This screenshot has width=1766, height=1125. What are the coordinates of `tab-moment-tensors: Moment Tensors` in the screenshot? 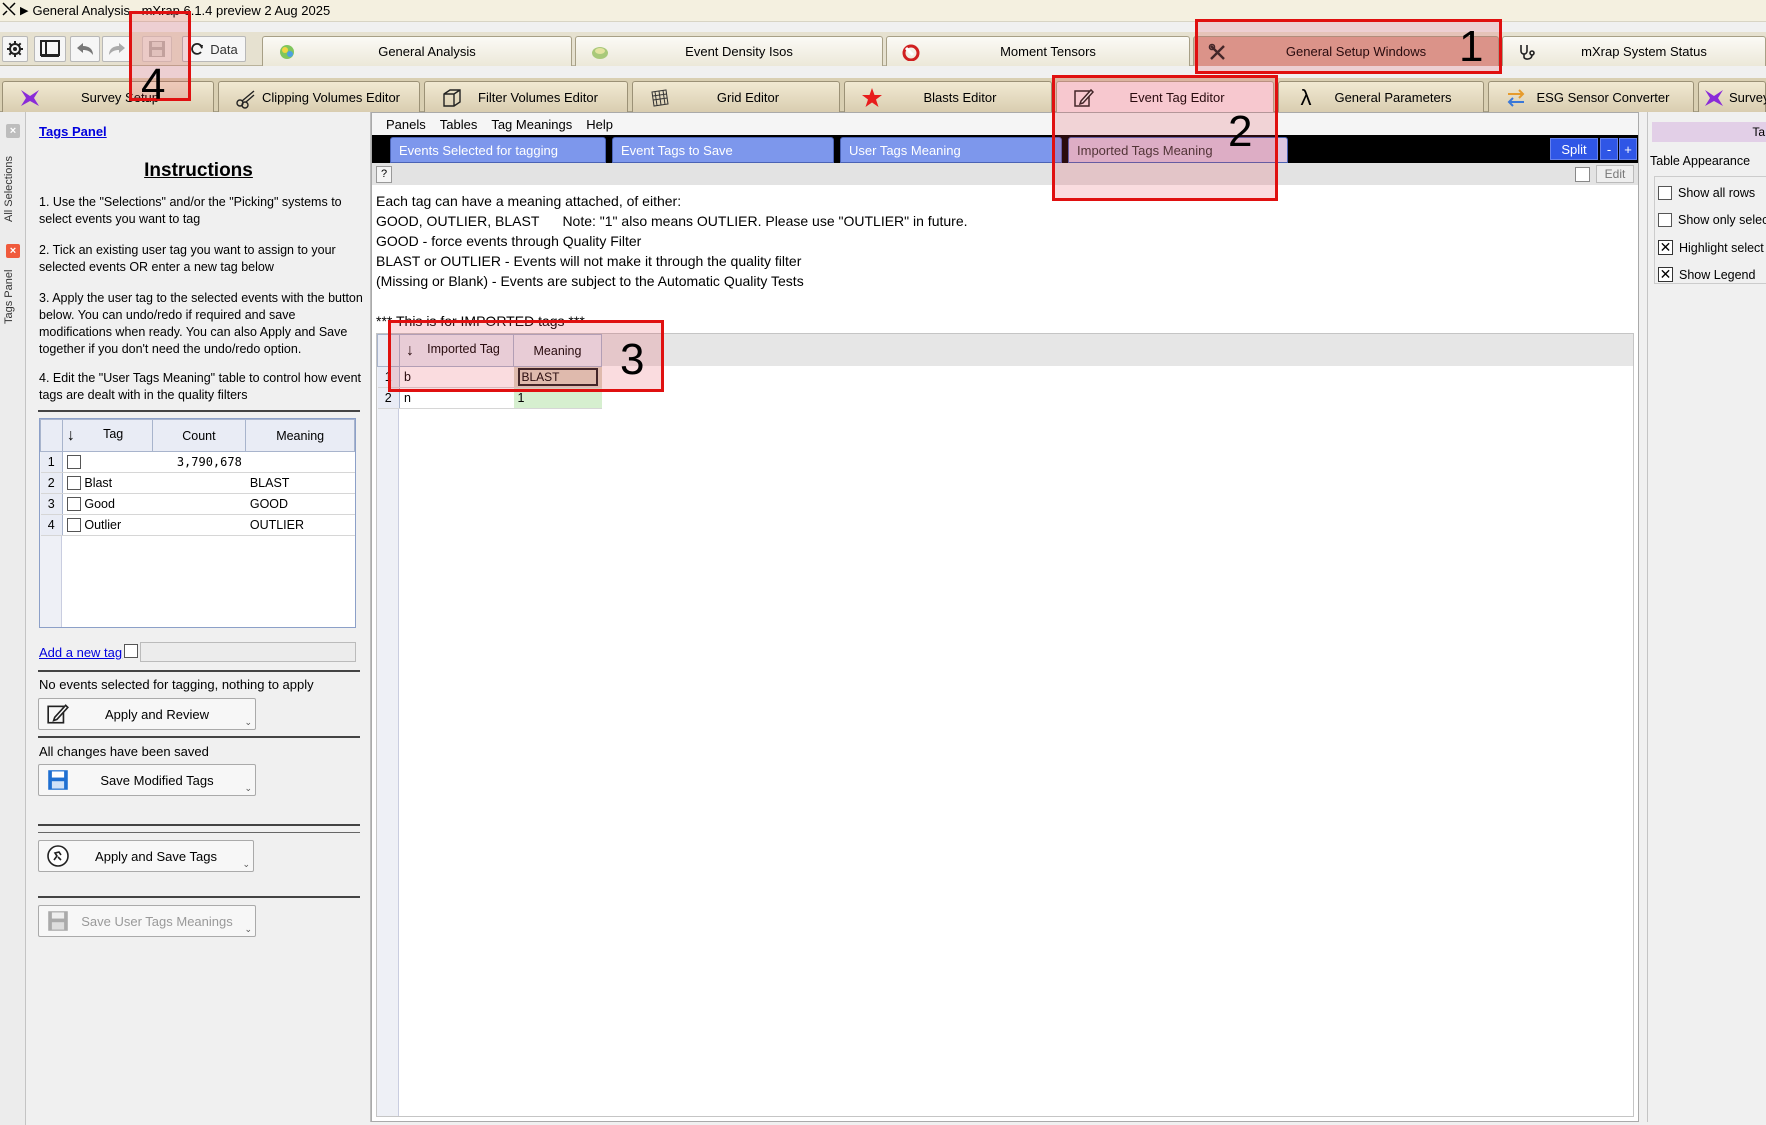 It's located at (1038, 51).